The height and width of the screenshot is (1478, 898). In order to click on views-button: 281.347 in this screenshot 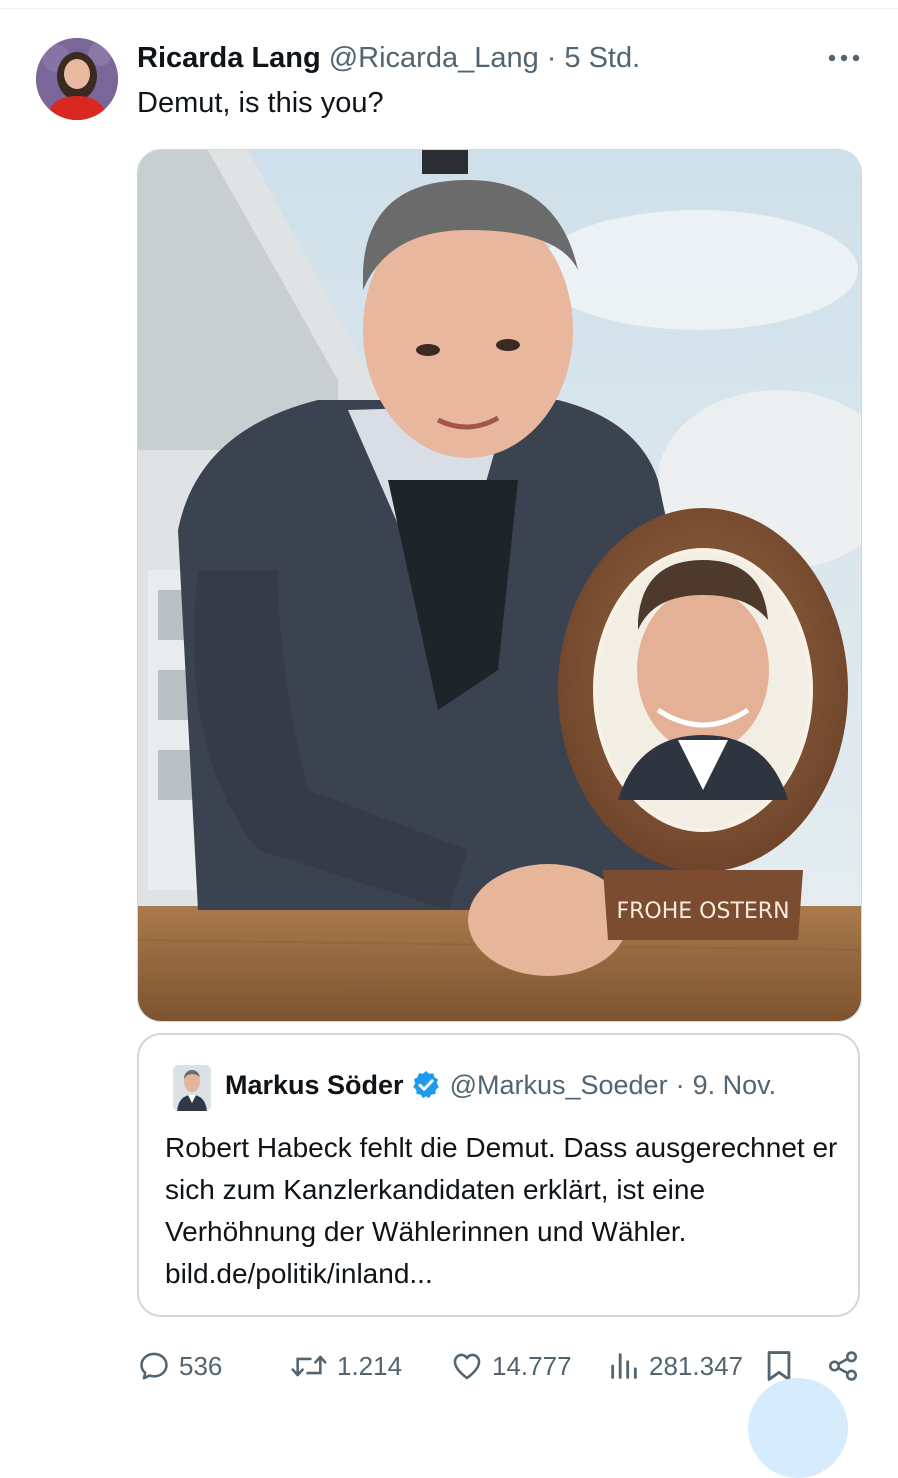, I will do `click(675, 1366)`.